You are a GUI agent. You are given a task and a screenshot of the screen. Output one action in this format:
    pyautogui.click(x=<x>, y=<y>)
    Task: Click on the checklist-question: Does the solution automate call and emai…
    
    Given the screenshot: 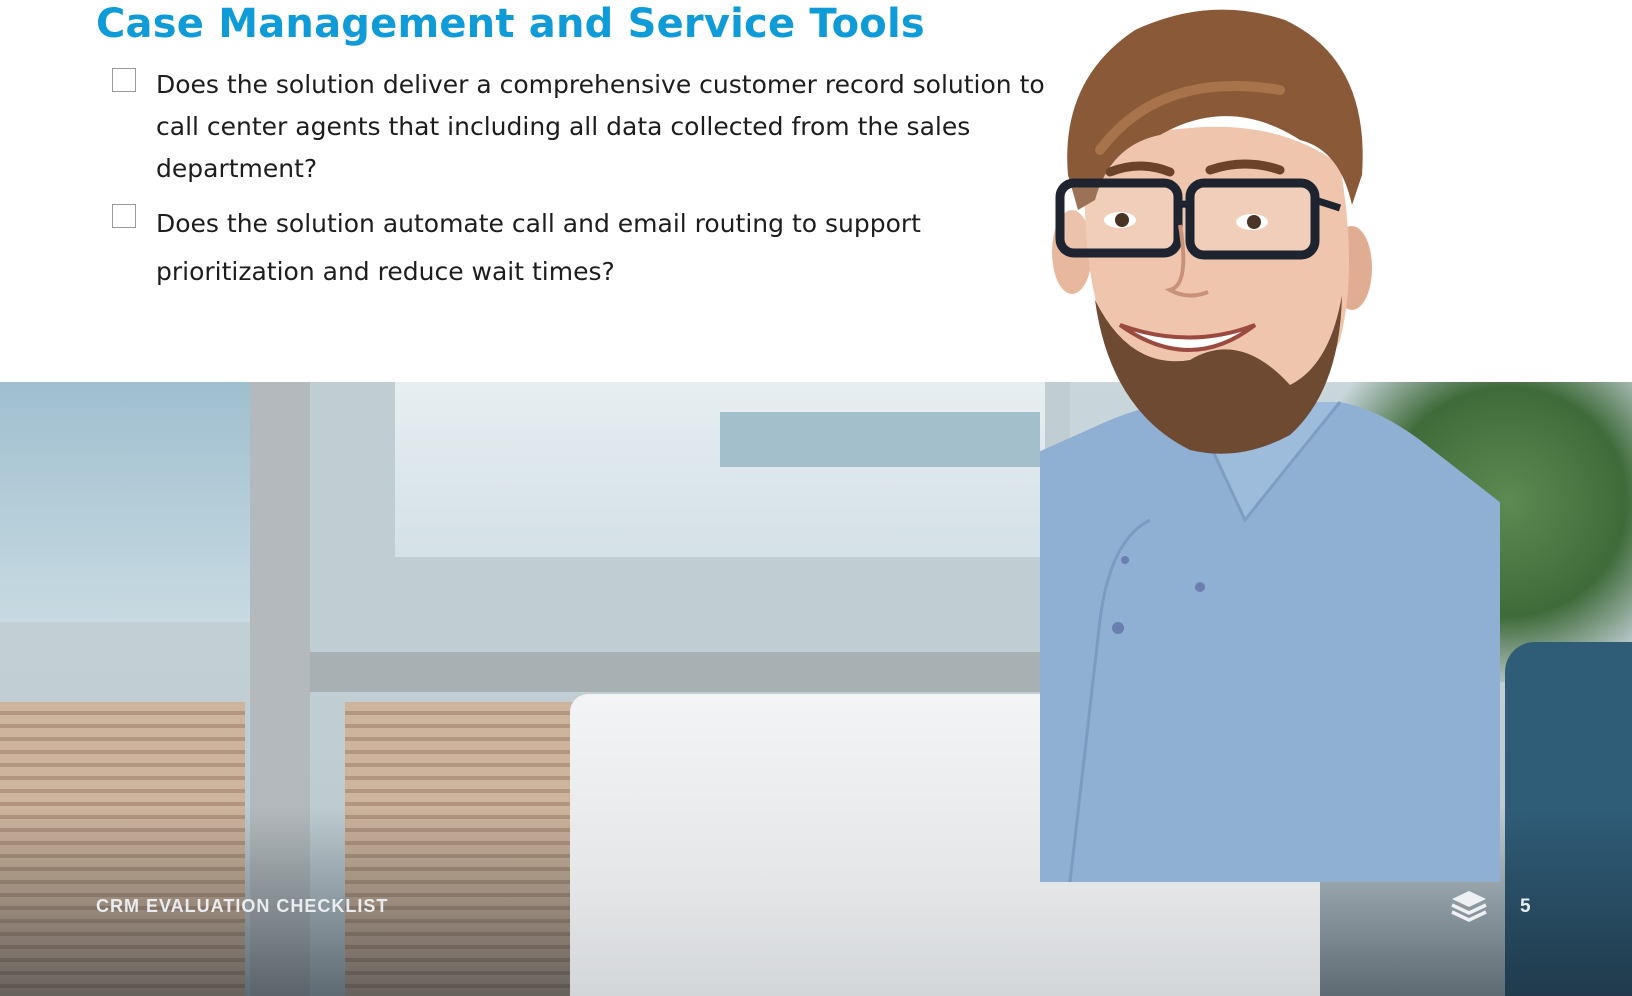 What is the action you would take?
    pyautogui.click(x=538, y=247)
    